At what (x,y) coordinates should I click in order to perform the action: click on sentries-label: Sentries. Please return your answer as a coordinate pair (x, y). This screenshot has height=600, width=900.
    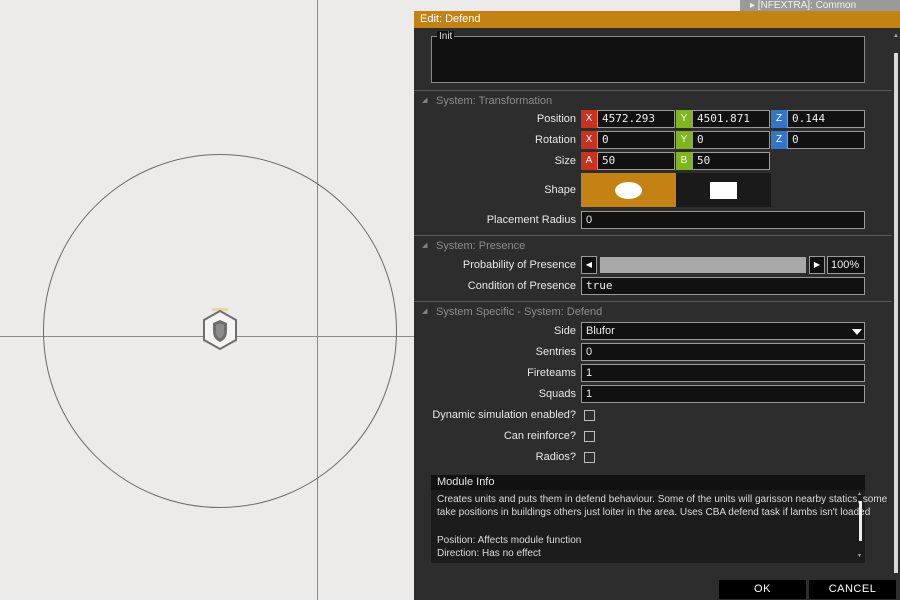
    Looking at the image, I should click on (555, 352).